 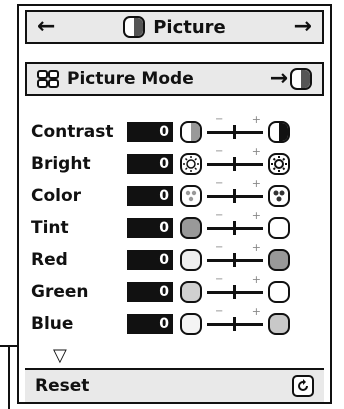 I want to click on adjust-label: Bright, so click(x=61, y=164).